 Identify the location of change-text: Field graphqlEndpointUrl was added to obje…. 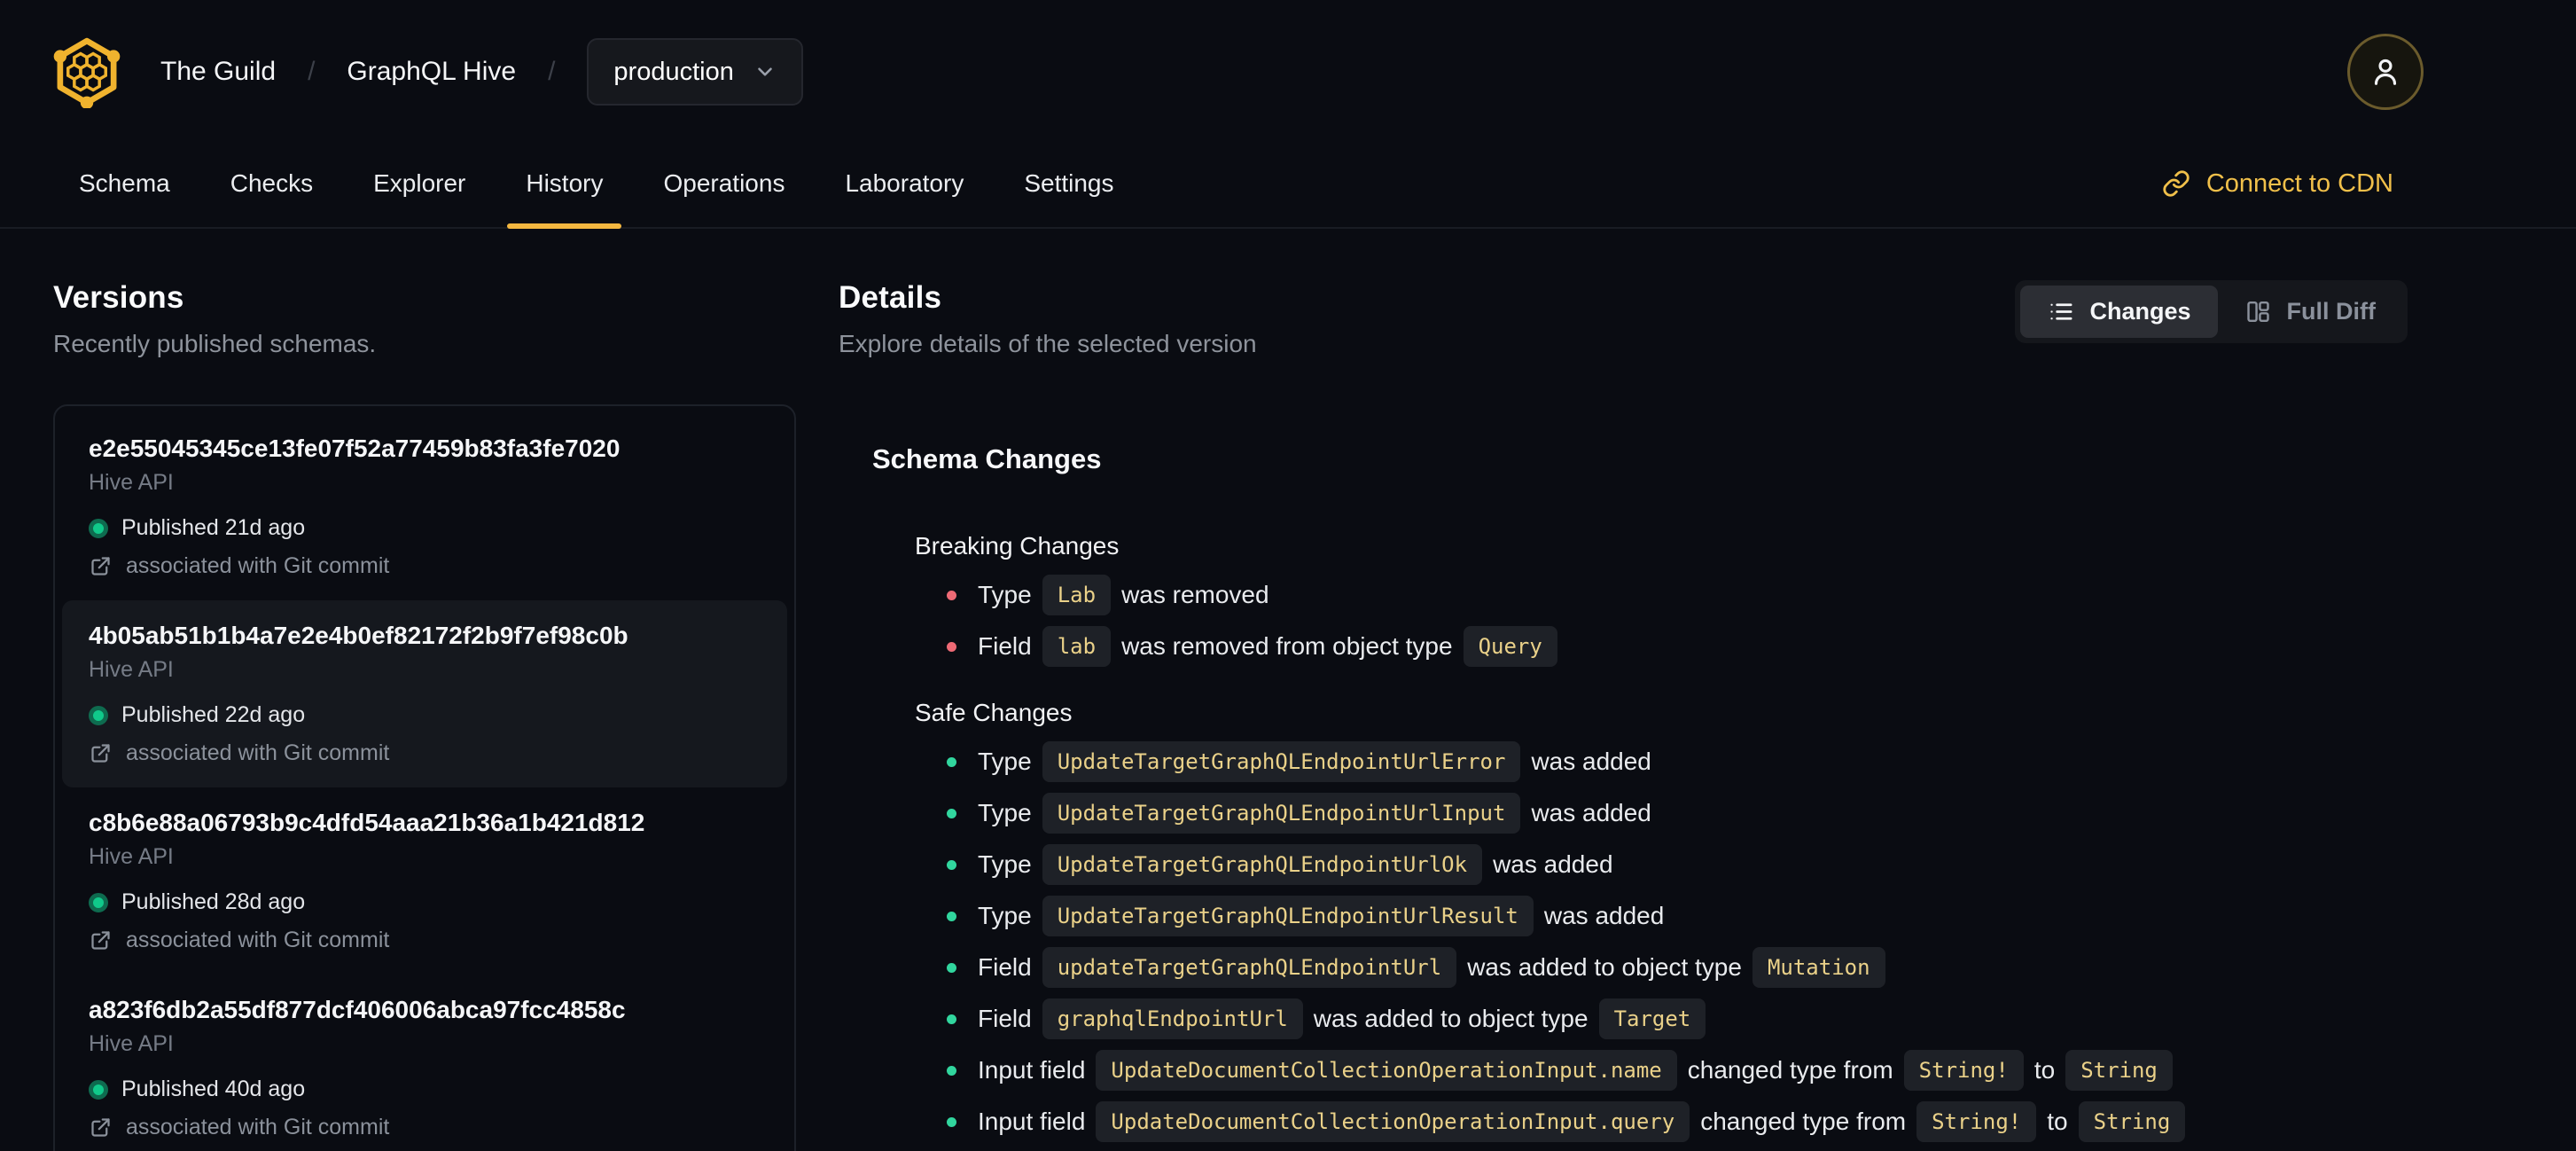
(1347, 1018).